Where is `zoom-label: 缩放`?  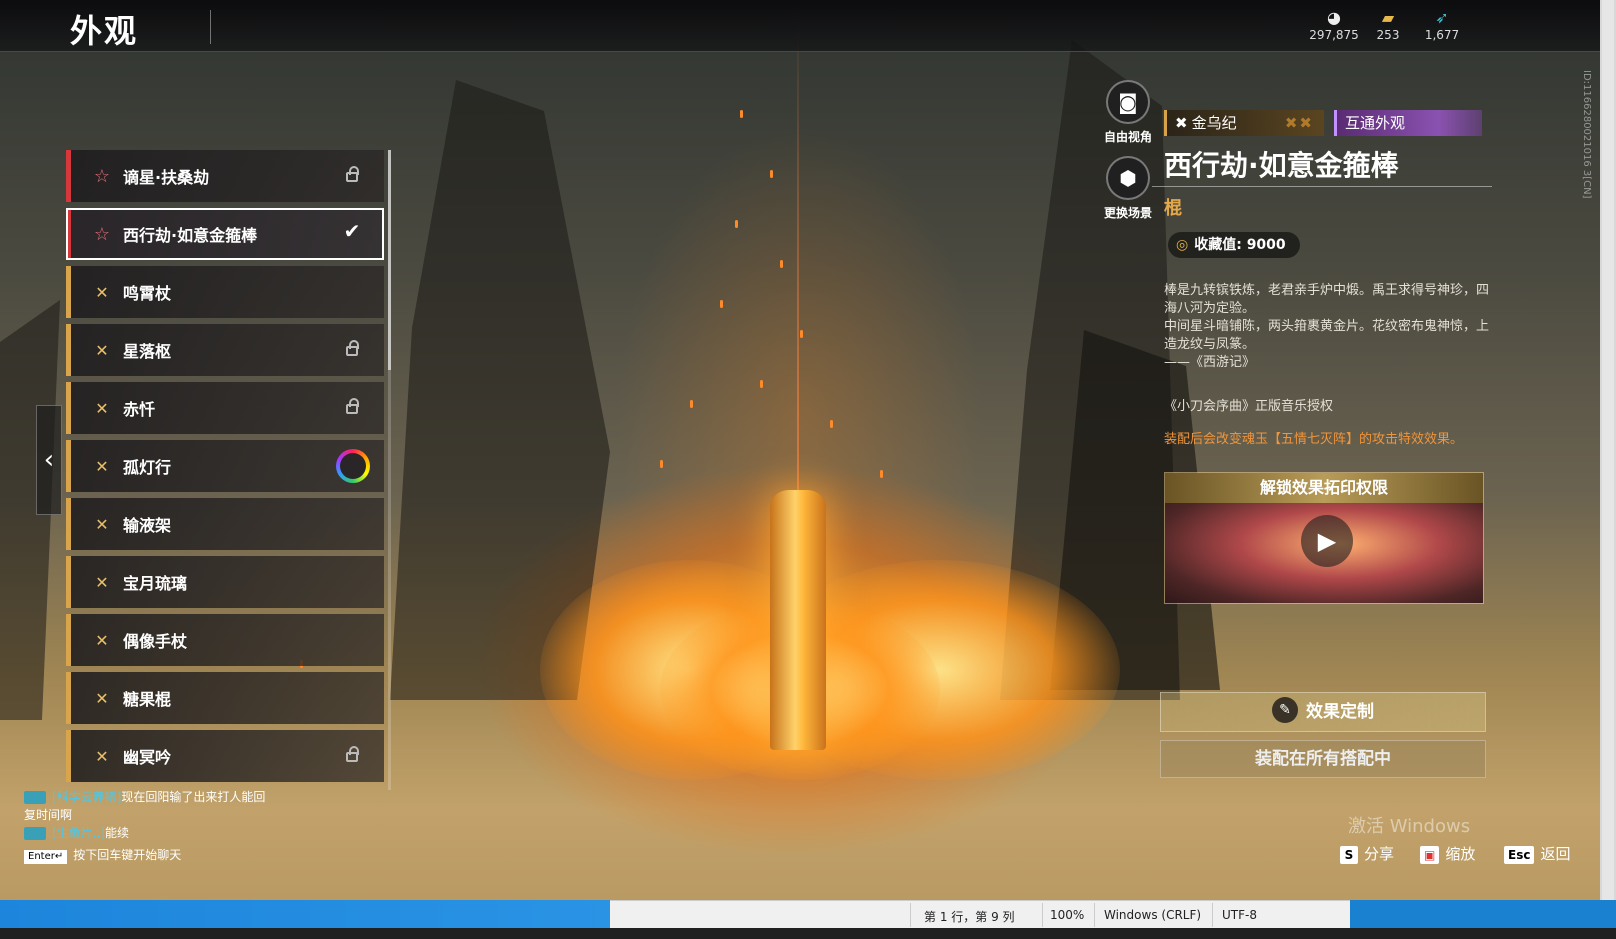 zoom-label: 缩放 is located at coordinates (1460, 854).